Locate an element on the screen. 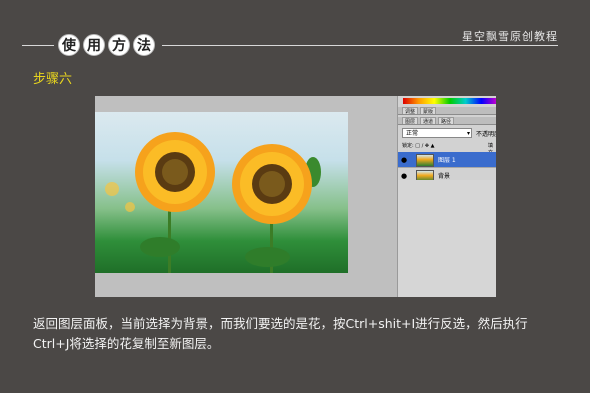 The width and height of the screenshot is (590, 393). method-char: 使 is located at coordinates (69, 45).